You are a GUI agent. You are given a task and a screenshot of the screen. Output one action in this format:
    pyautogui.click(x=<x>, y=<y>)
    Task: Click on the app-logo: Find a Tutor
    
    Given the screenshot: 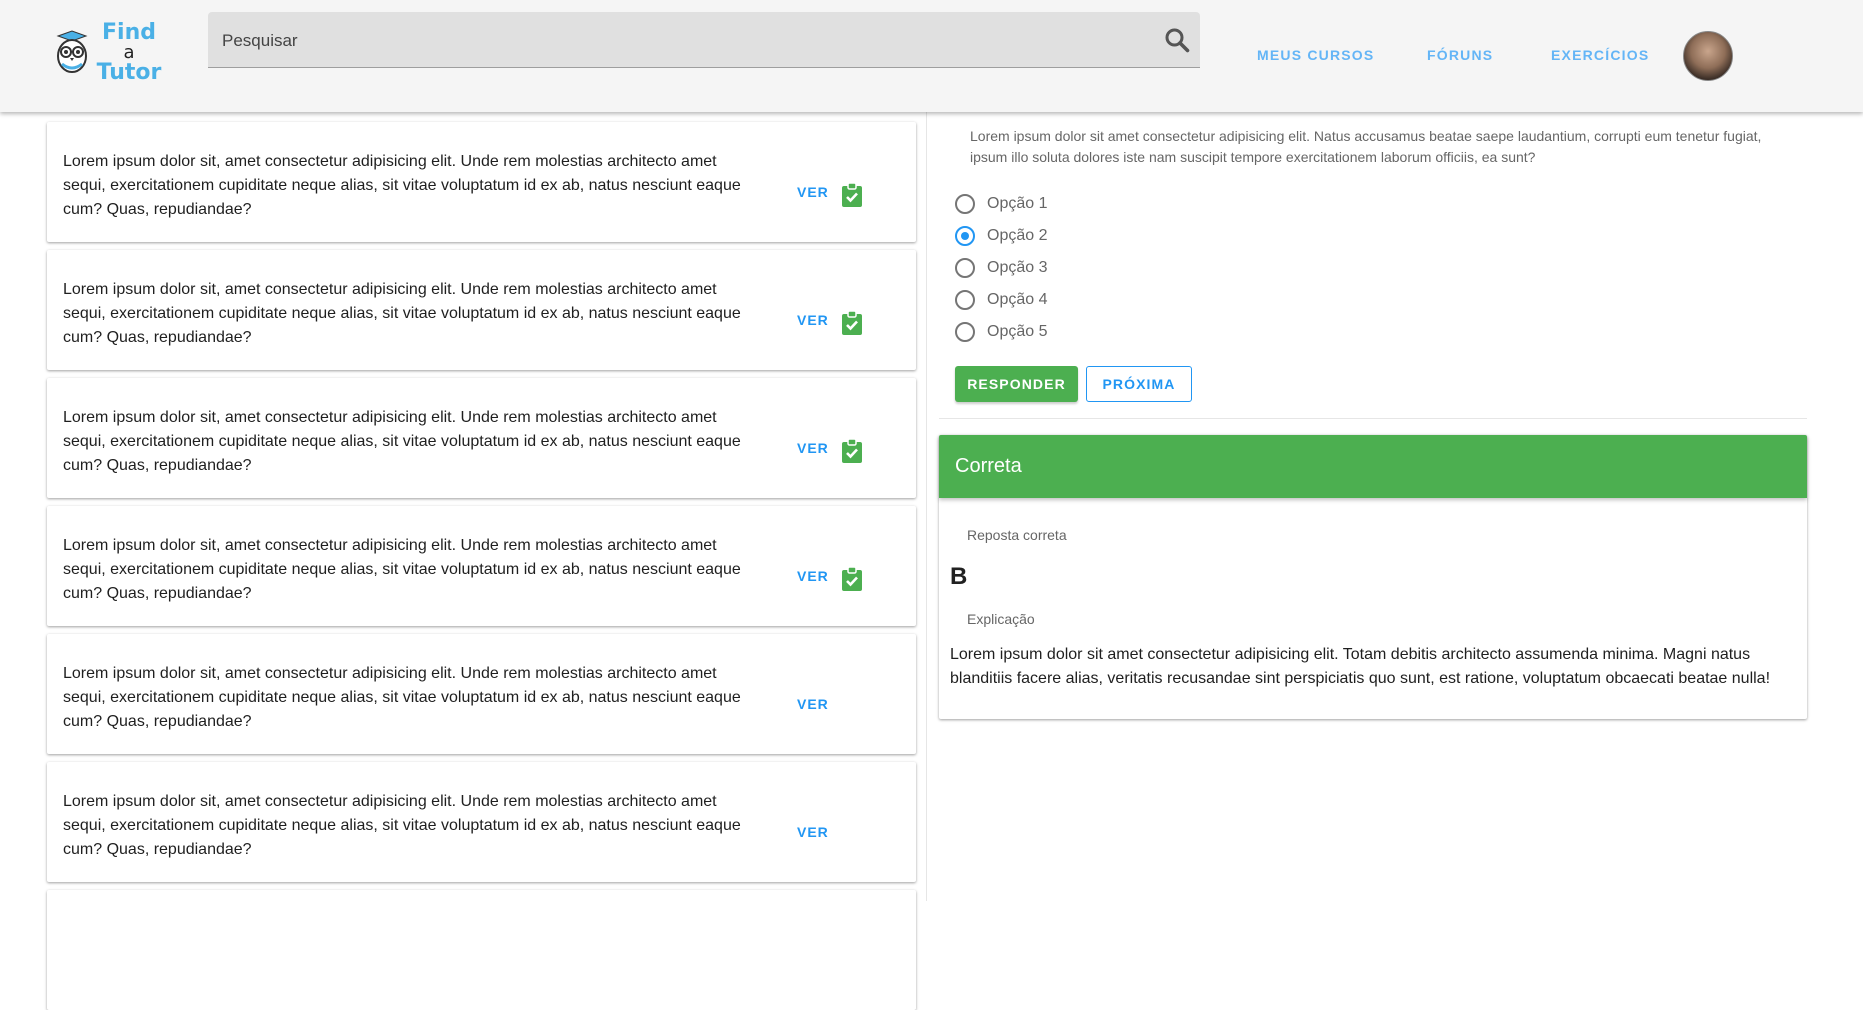 What is the action you would take?
    pyautogui.click(x=109, y=53)
    